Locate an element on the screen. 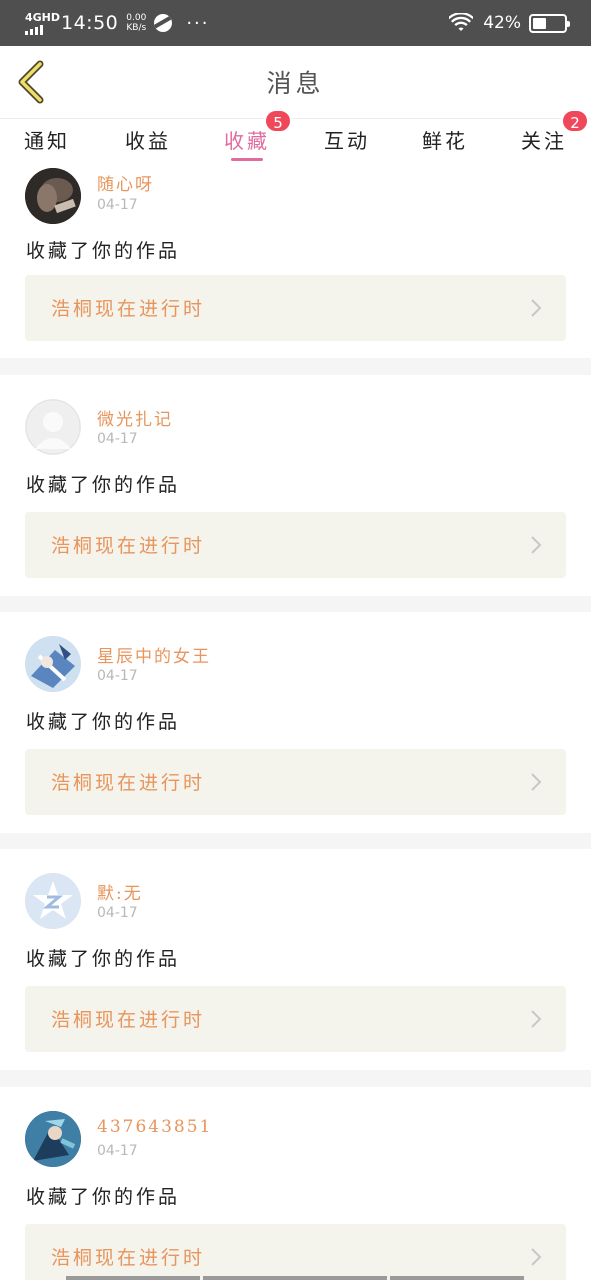 This screenshot has width=591, height=1280. tab-label: 鲜花 is located at coordinates (445, 141).